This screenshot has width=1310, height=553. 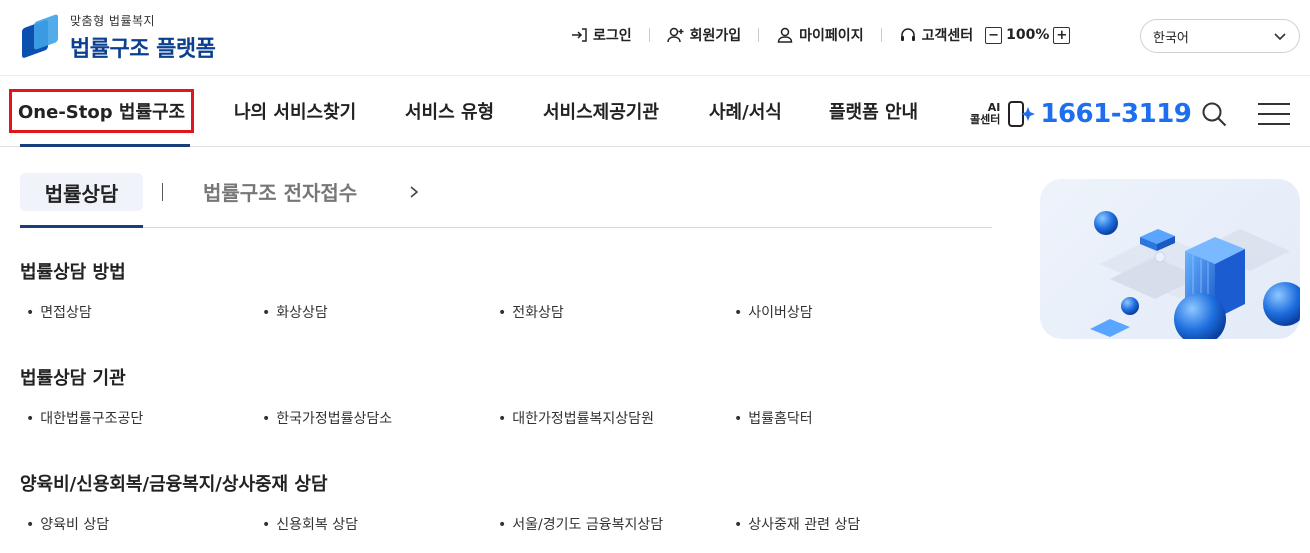 What do you see at coordinates (985, 119) in the screenshot?
I see `callcenter-label: 콜센터` at bounding box center [985, 119].